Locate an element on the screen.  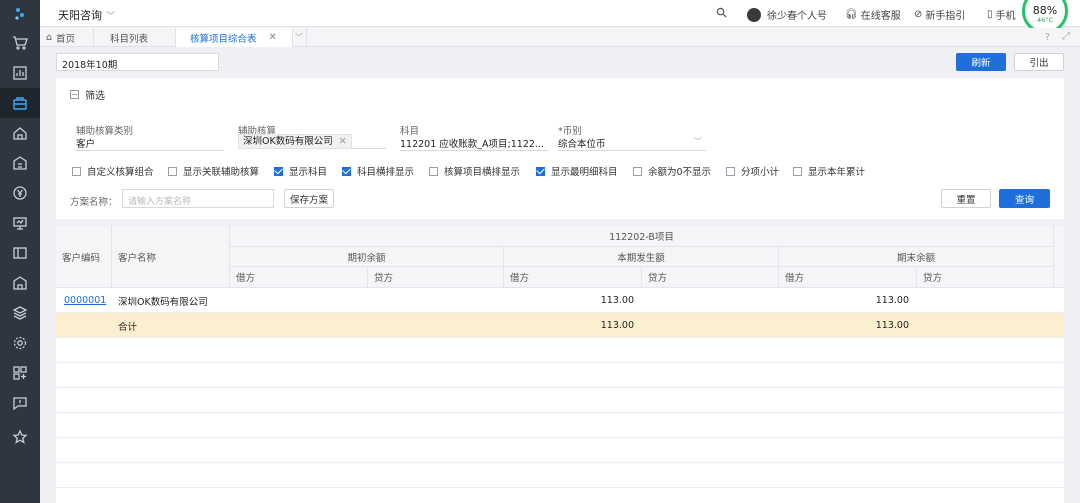
message-icon is located at coordinates (20, 403).